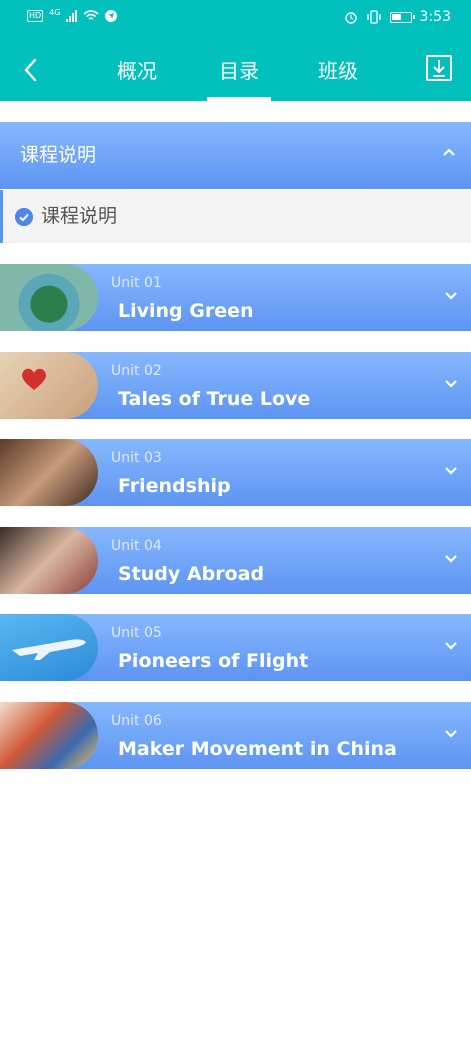  I want to click on course-intro-item: 课程说明, so click(235, 216).